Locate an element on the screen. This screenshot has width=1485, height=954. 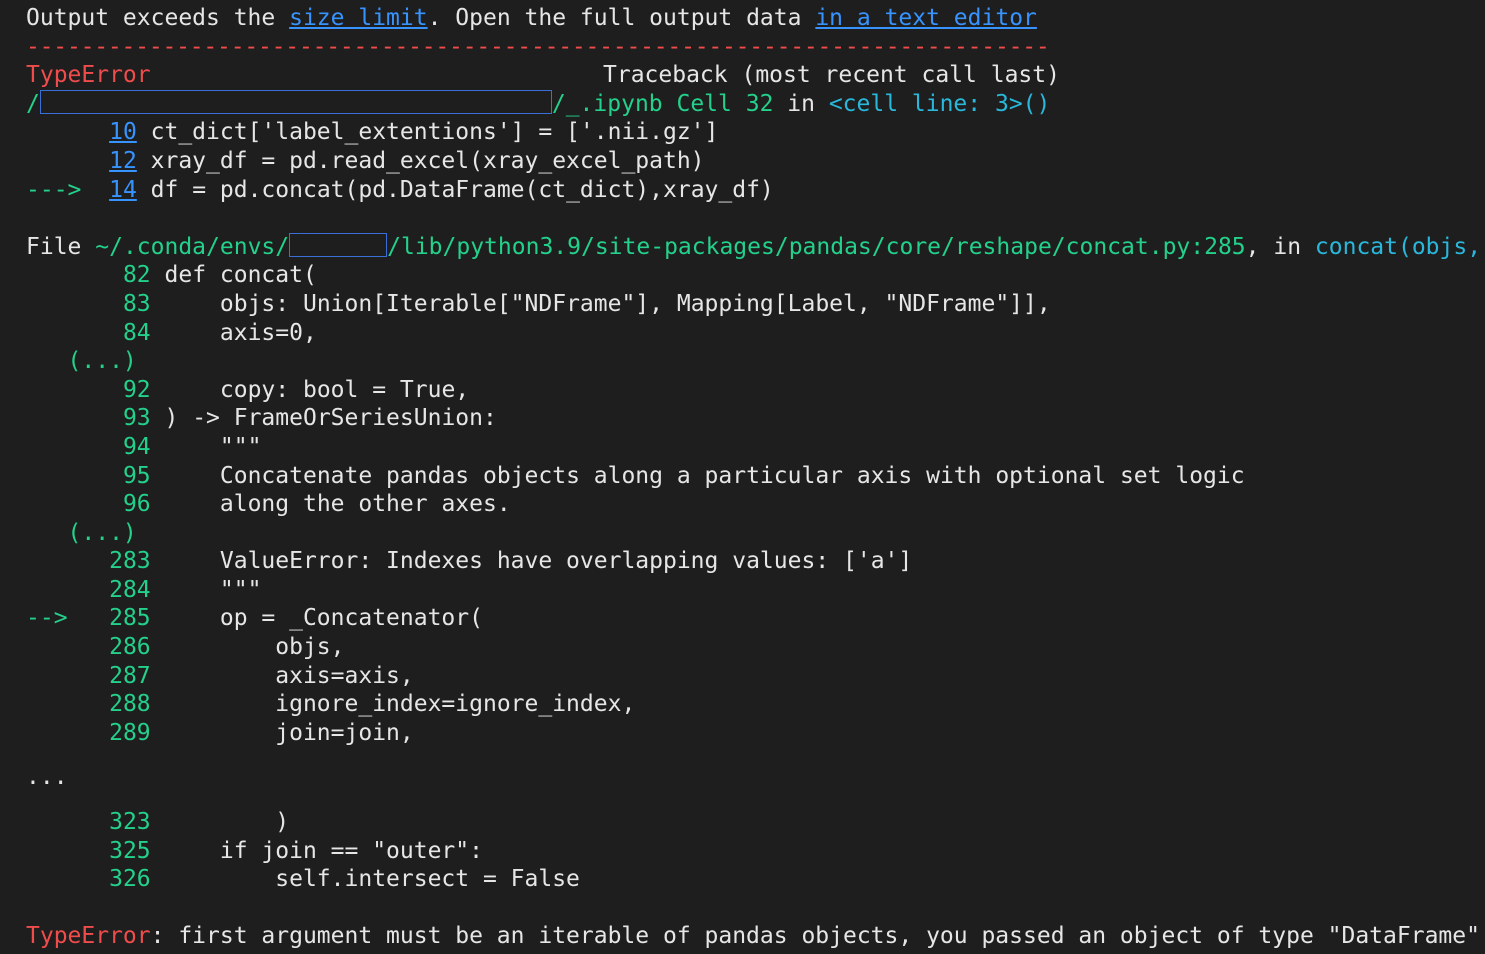
line-number: 94 is located at coordinates (136, 446).